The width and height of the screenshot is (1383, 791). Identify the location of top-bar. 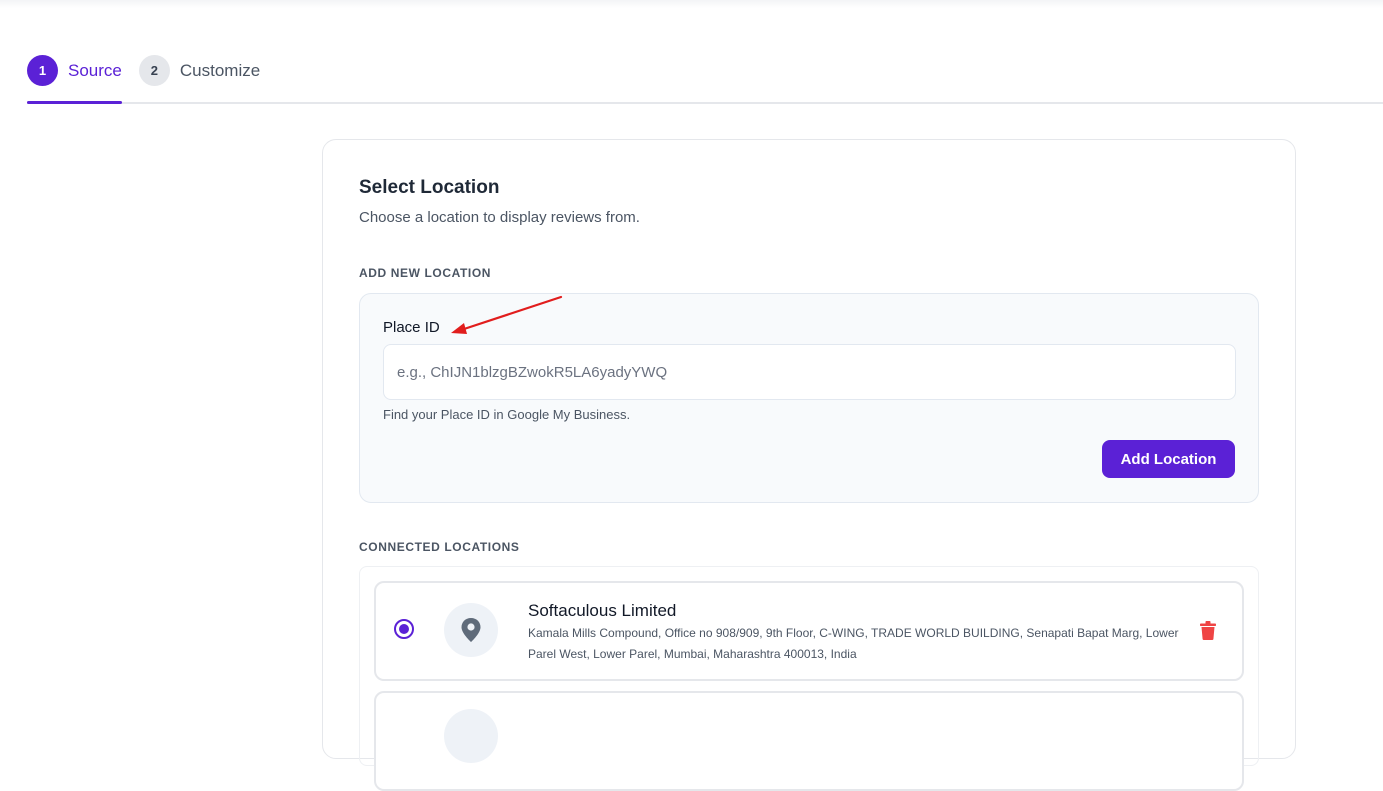
(691, 4).